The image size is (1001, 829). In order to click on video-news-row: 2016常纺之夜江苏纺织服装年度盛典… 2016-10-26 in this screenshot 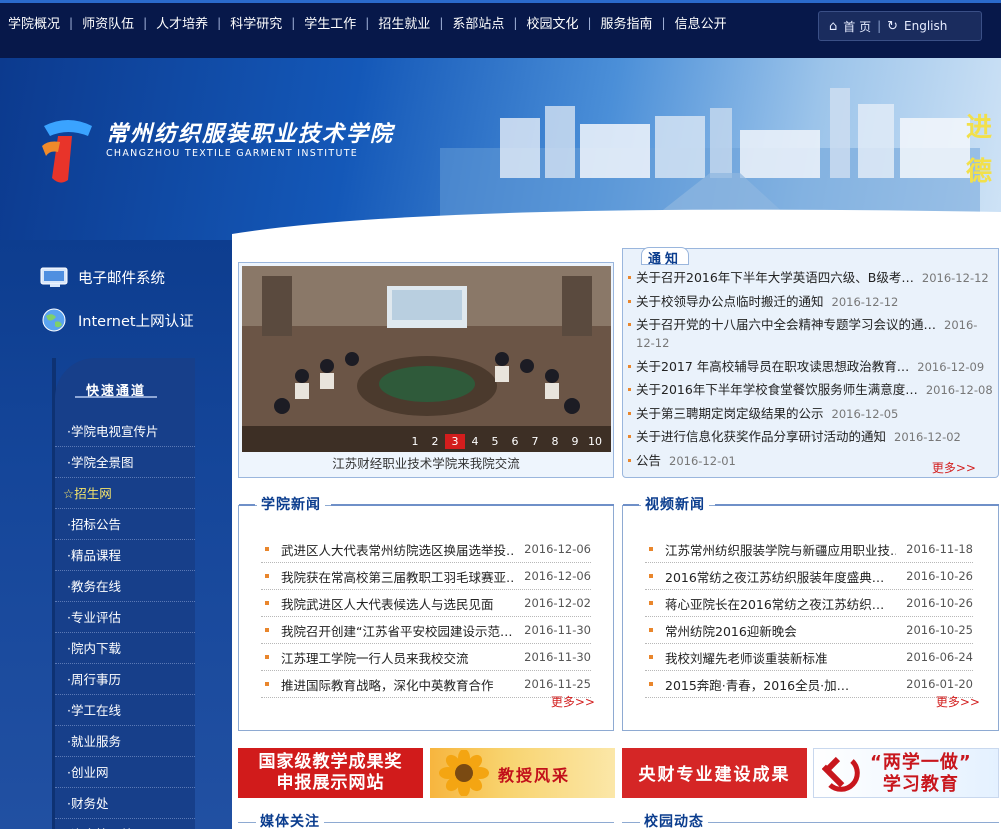, I will do `click(809, 576)`.